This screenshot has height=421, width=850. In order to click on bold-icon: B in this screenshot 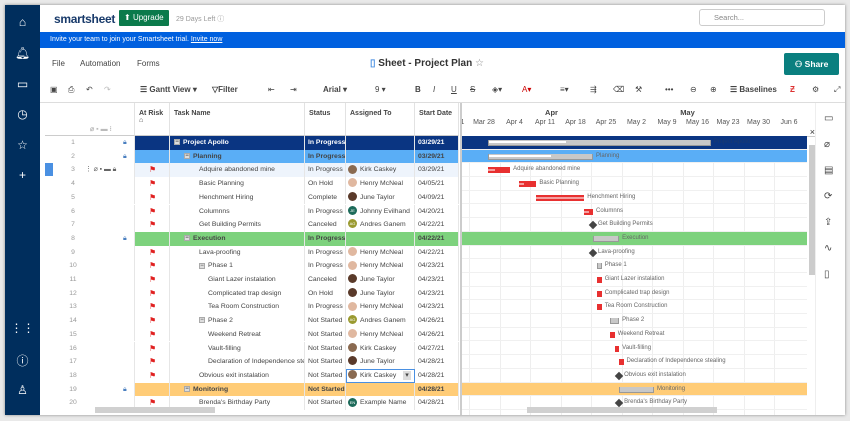, I will do `click(418, 89)`.